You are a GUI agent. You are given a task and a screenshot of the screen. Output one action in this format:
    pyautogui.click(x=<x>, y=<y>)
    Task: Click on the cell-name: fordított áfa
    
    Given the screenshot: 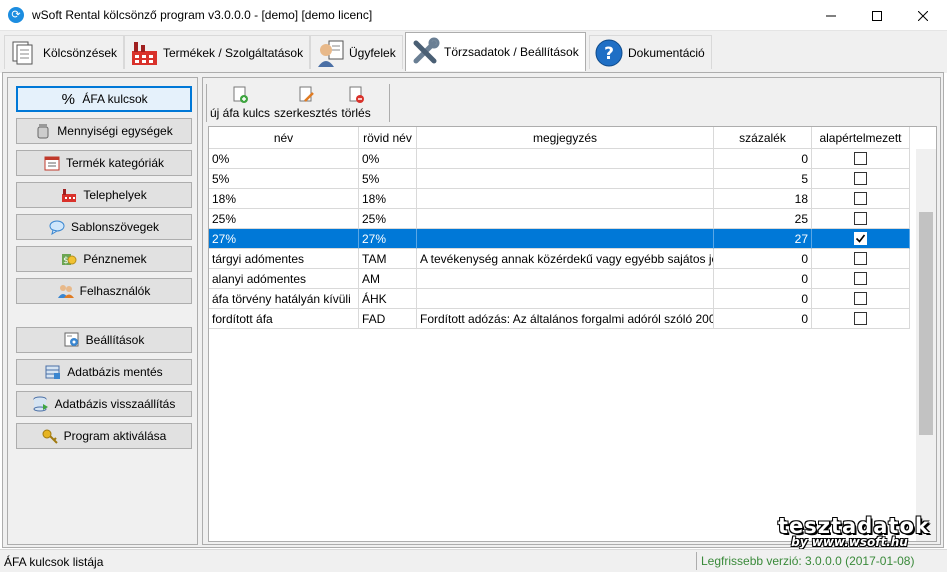 What is the action you would take?
    pyautogui.click(x=284, y=319)
    